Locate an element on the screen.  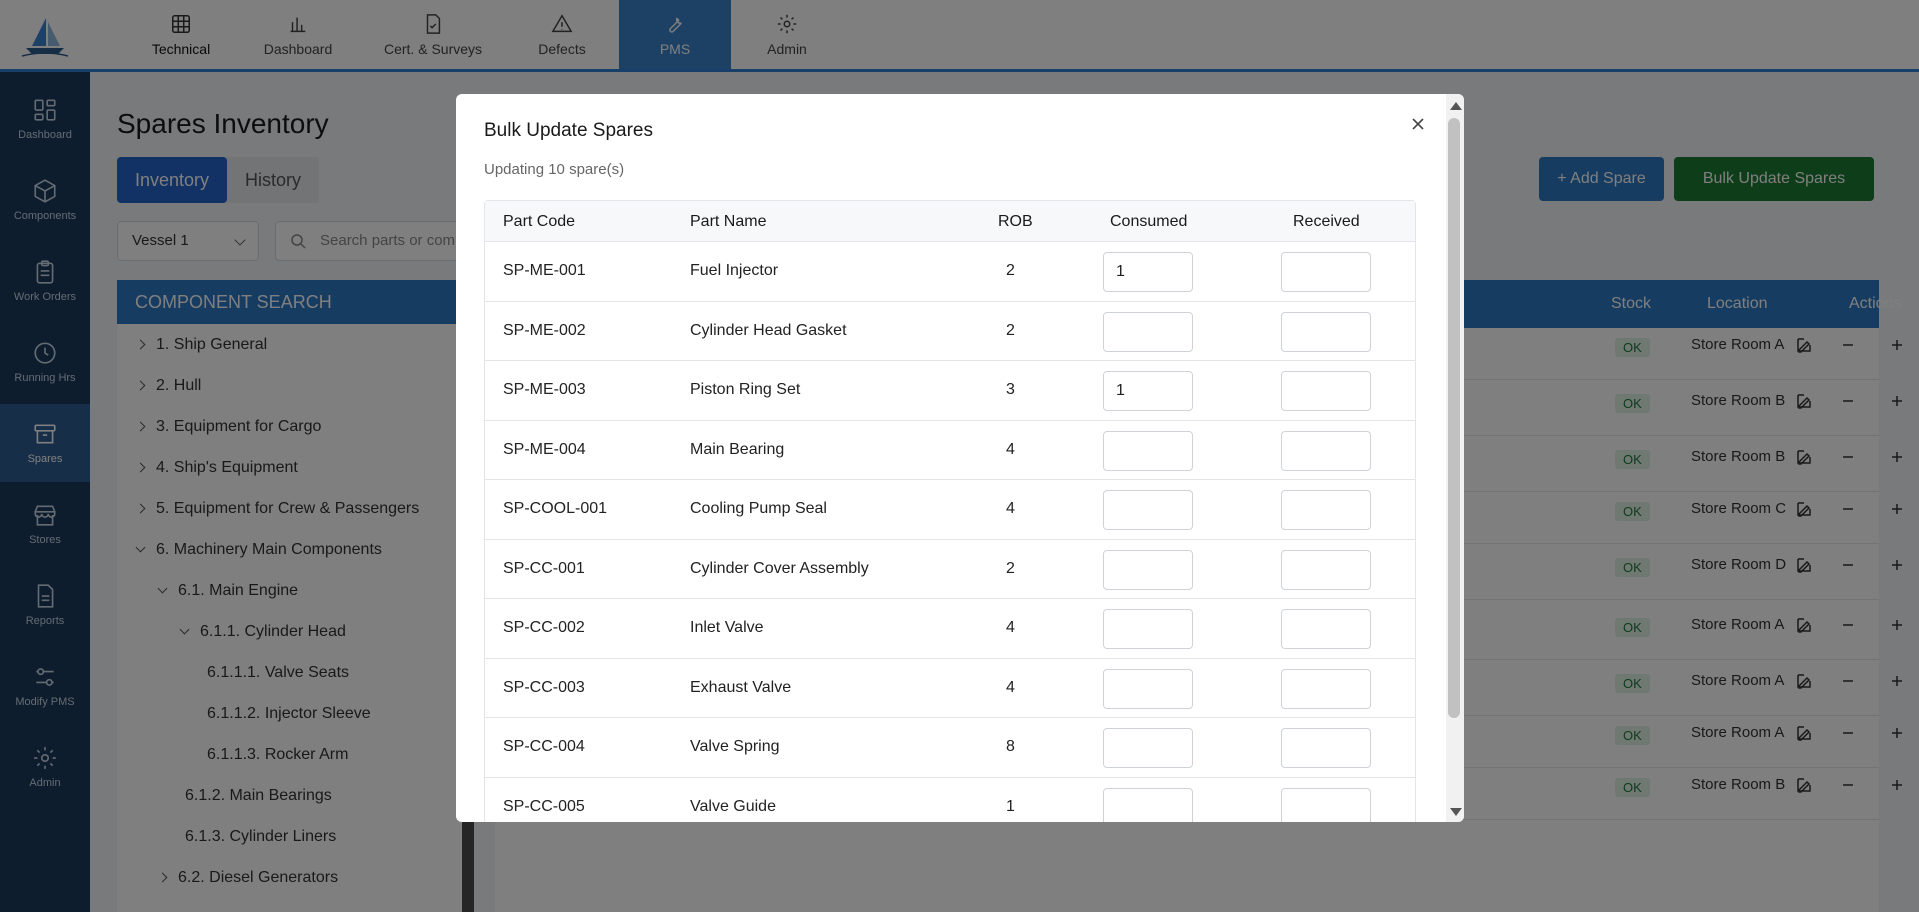
scroll-up-icon is located at coordinates (1456, 106).